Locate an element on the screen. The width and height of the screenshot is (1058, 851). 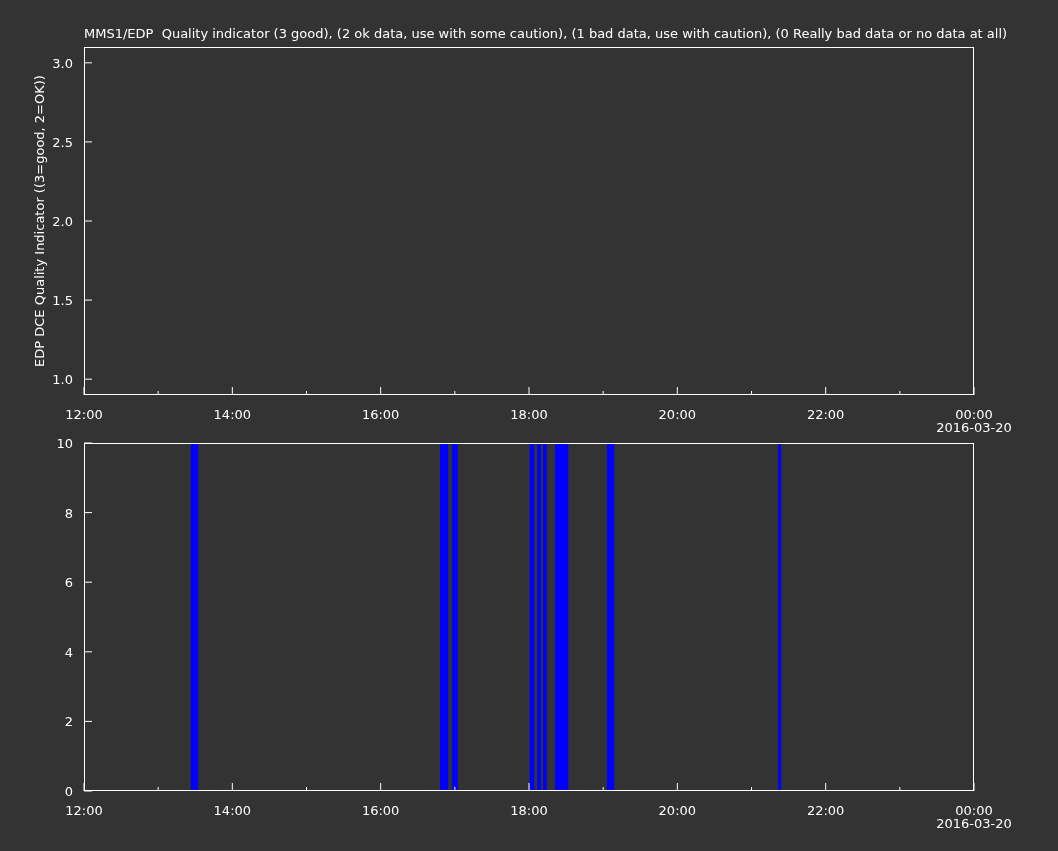
axis-label: EDP DCE Quality Indicator ((3=good, 2=OK)) is located at coordinates (39, 221).